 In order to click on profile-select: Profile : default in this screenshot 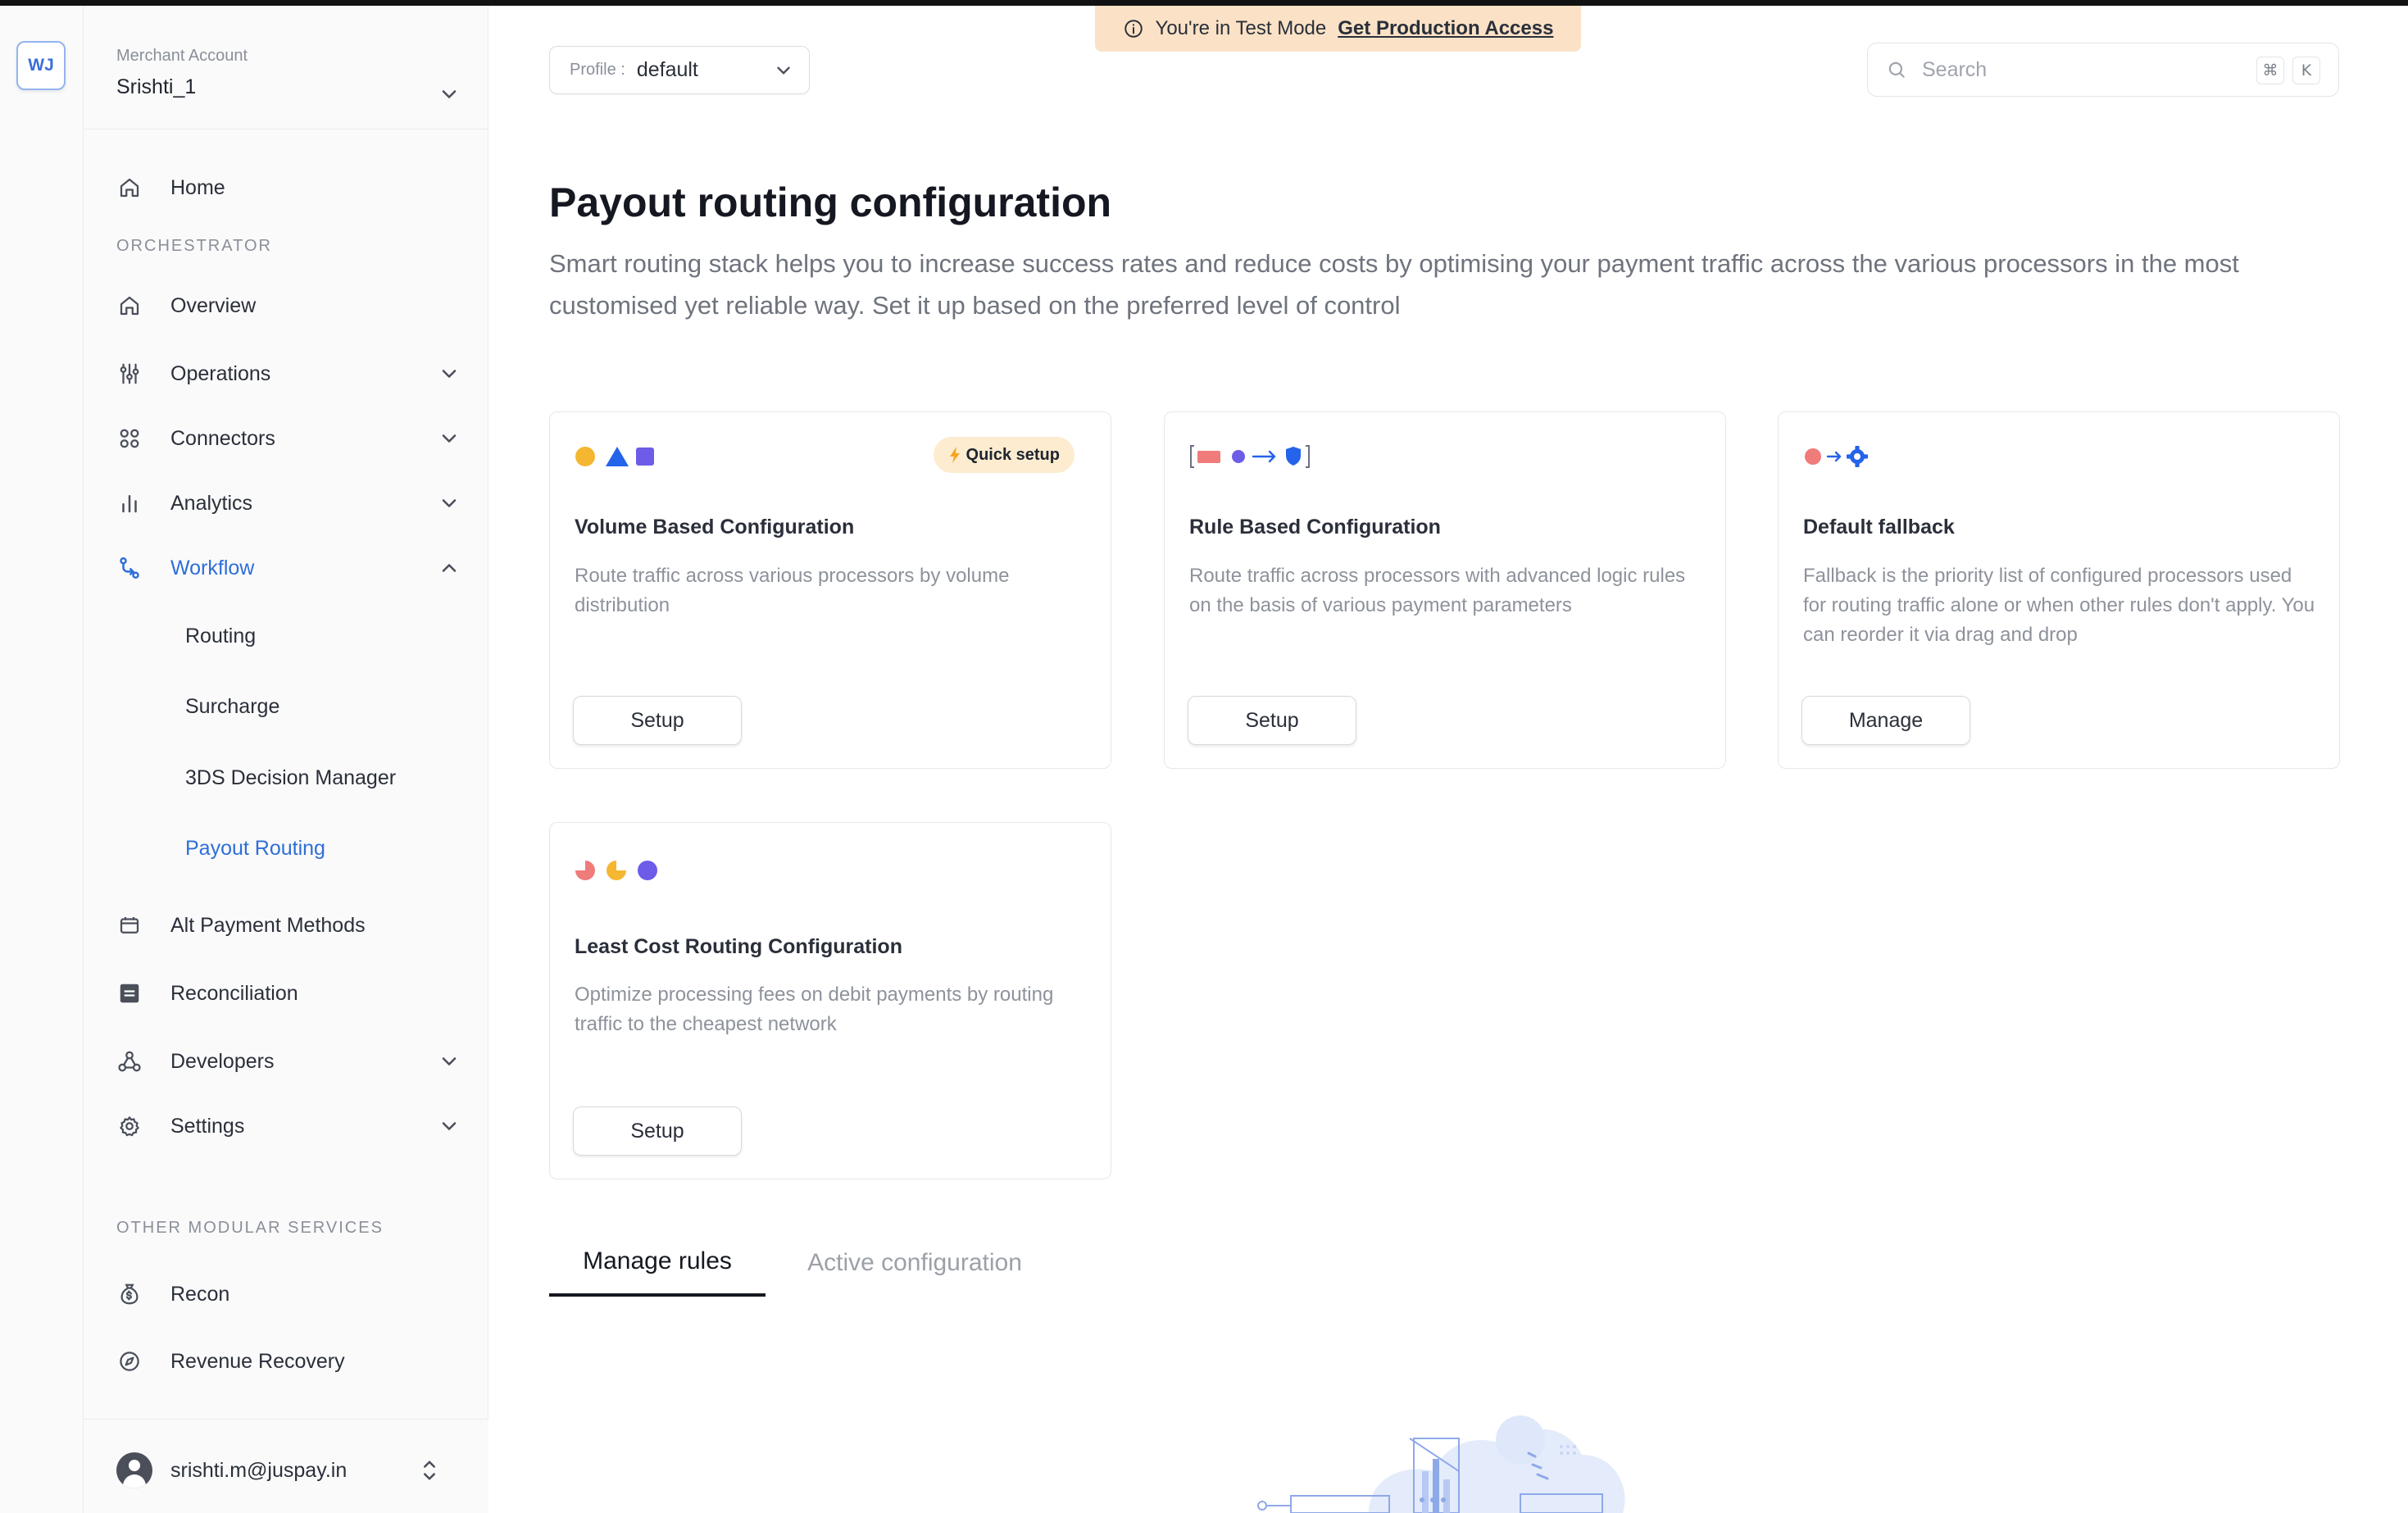, I will do `click(679, 70)`.